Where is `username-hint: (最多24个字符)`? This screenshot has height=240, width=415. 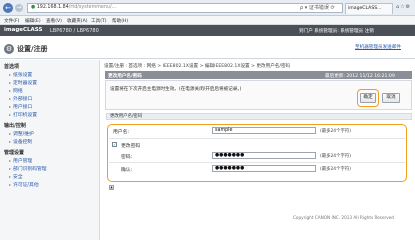 username-hint: (最多24个字符) is located at coordinates (335, 131).